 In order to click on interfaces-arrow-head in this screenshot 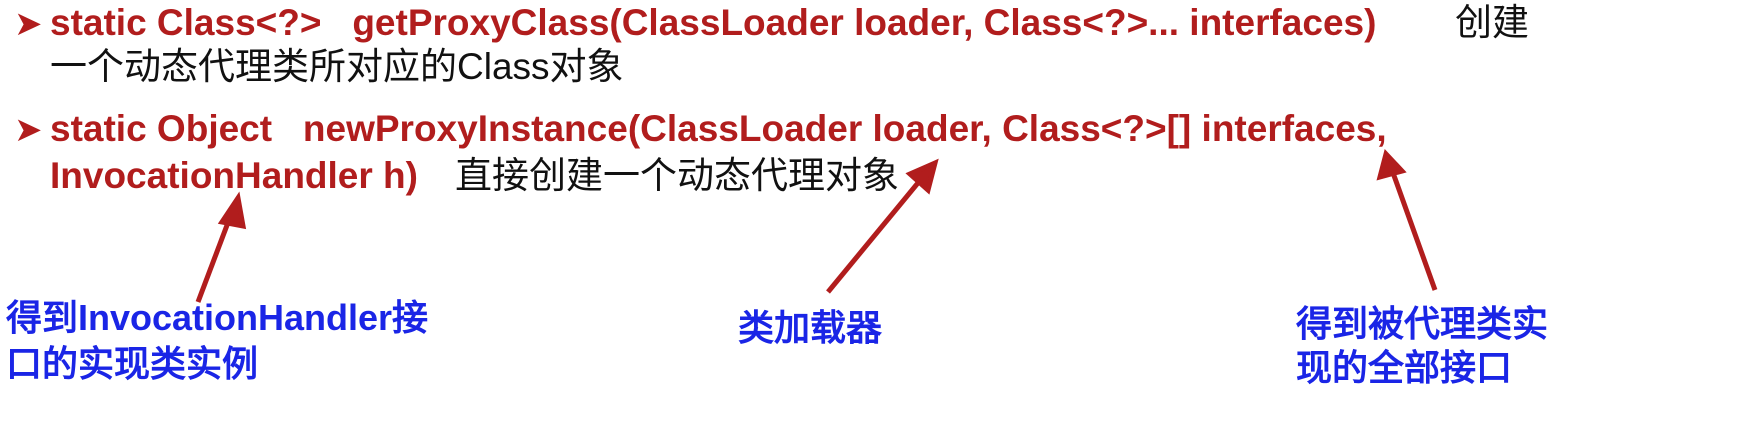, I will do `click(1391, 164)`.